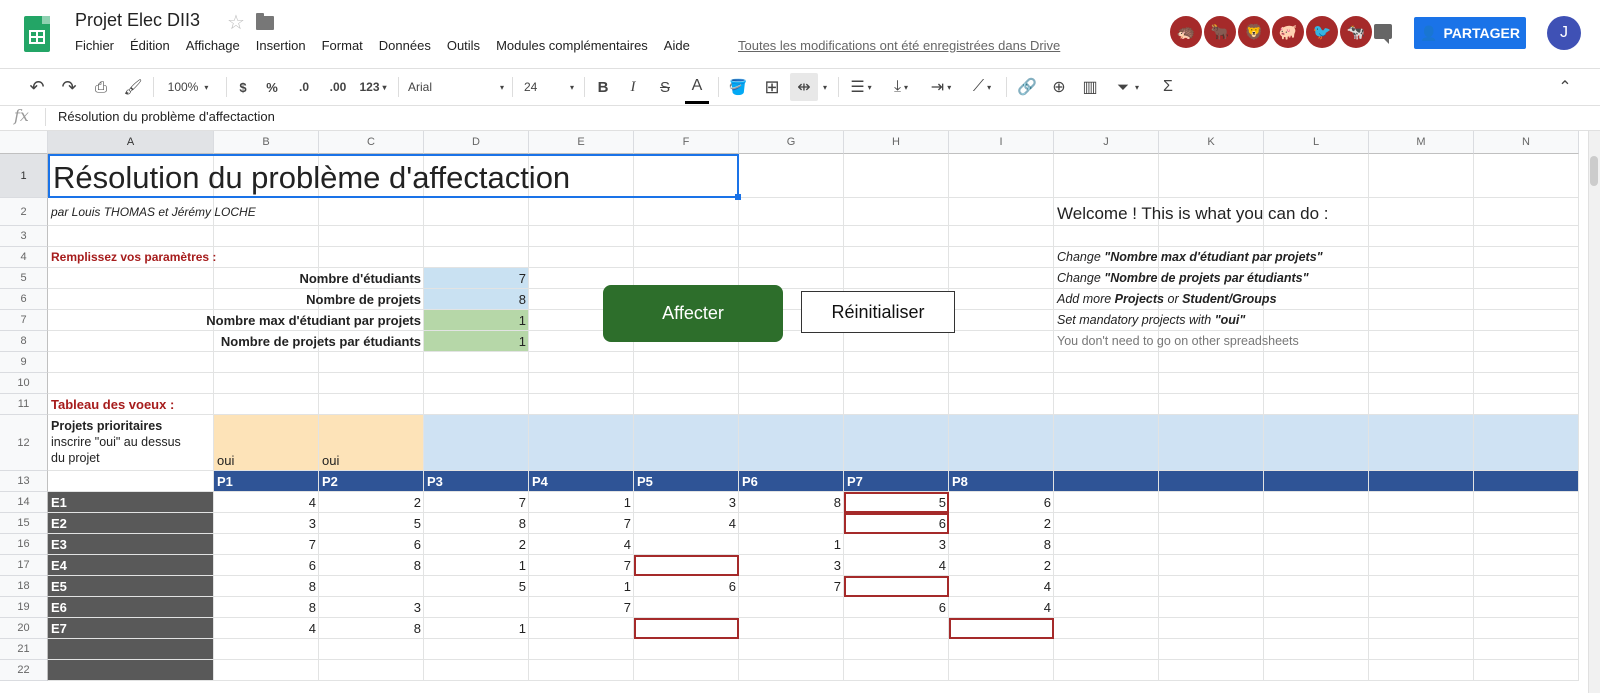 This screenshot has height=693, width=1600. What do you see at coordinates (24, 212) in the screenshot?
I see `row-header-2: 2` at bounding box center [24, 212].